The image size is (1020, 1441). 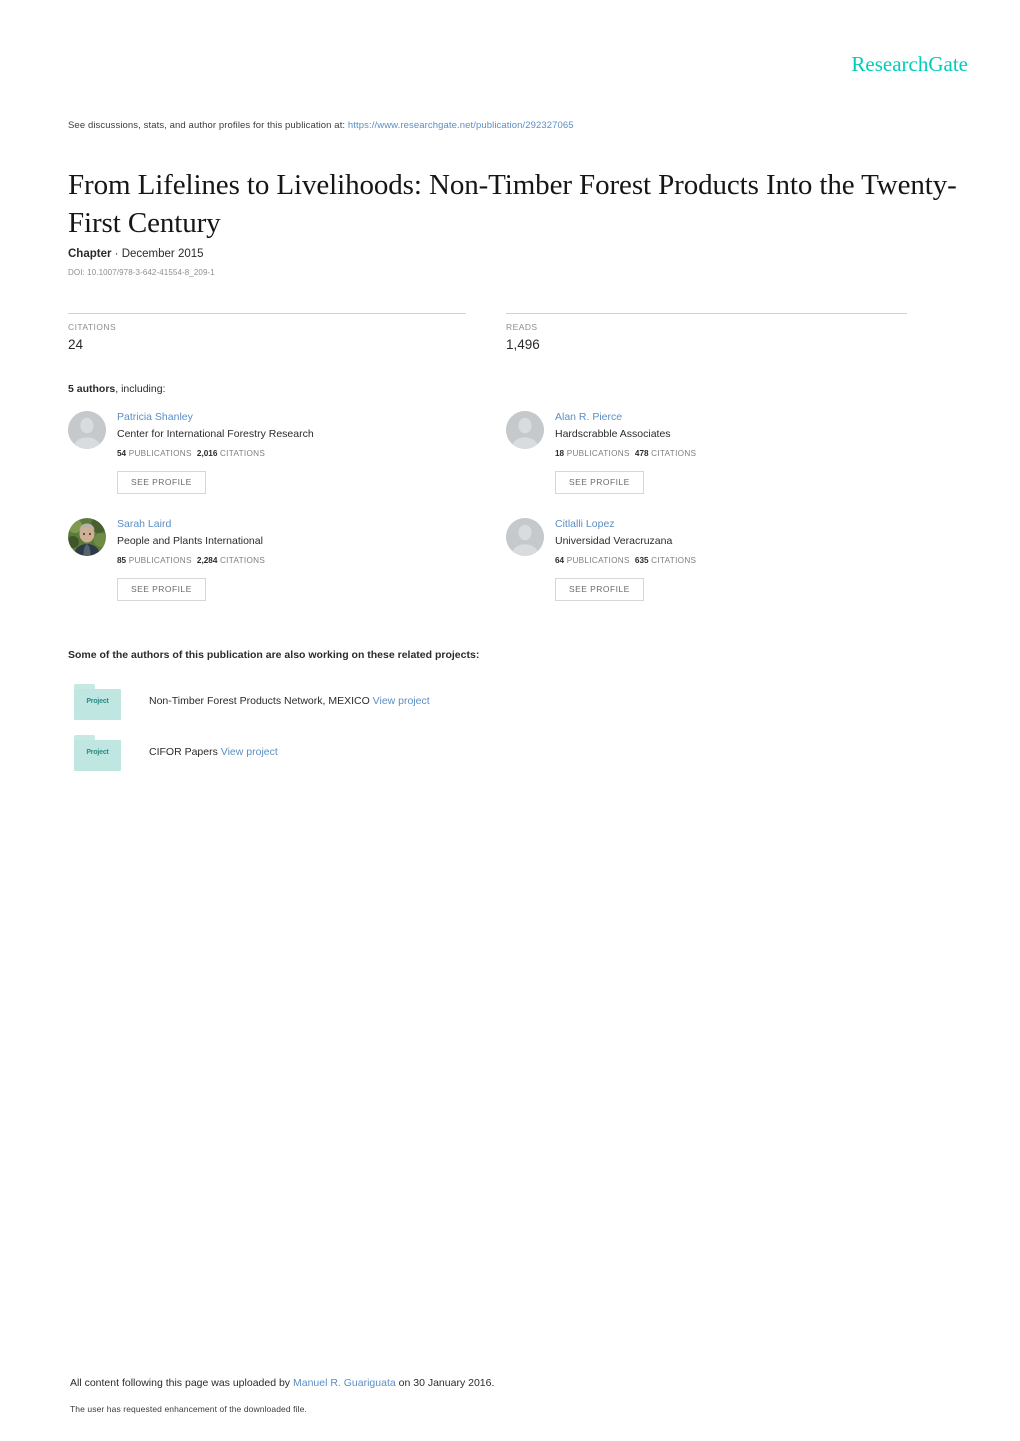 What do you see at coordinates (207, 560) in the screenshot?
I see `author-citations-count: 2,284` at bounding box center [207, 560].